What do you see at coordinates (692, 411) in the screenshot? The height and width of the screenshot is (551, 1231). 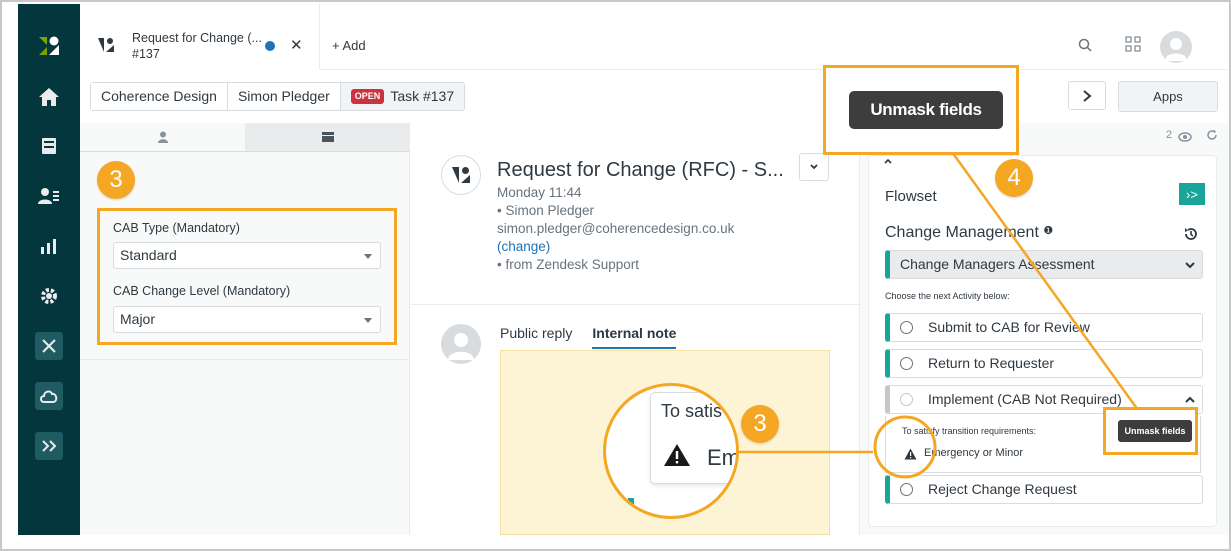 I see `zoom-line1: To satis` at bounding box center [692, 411].